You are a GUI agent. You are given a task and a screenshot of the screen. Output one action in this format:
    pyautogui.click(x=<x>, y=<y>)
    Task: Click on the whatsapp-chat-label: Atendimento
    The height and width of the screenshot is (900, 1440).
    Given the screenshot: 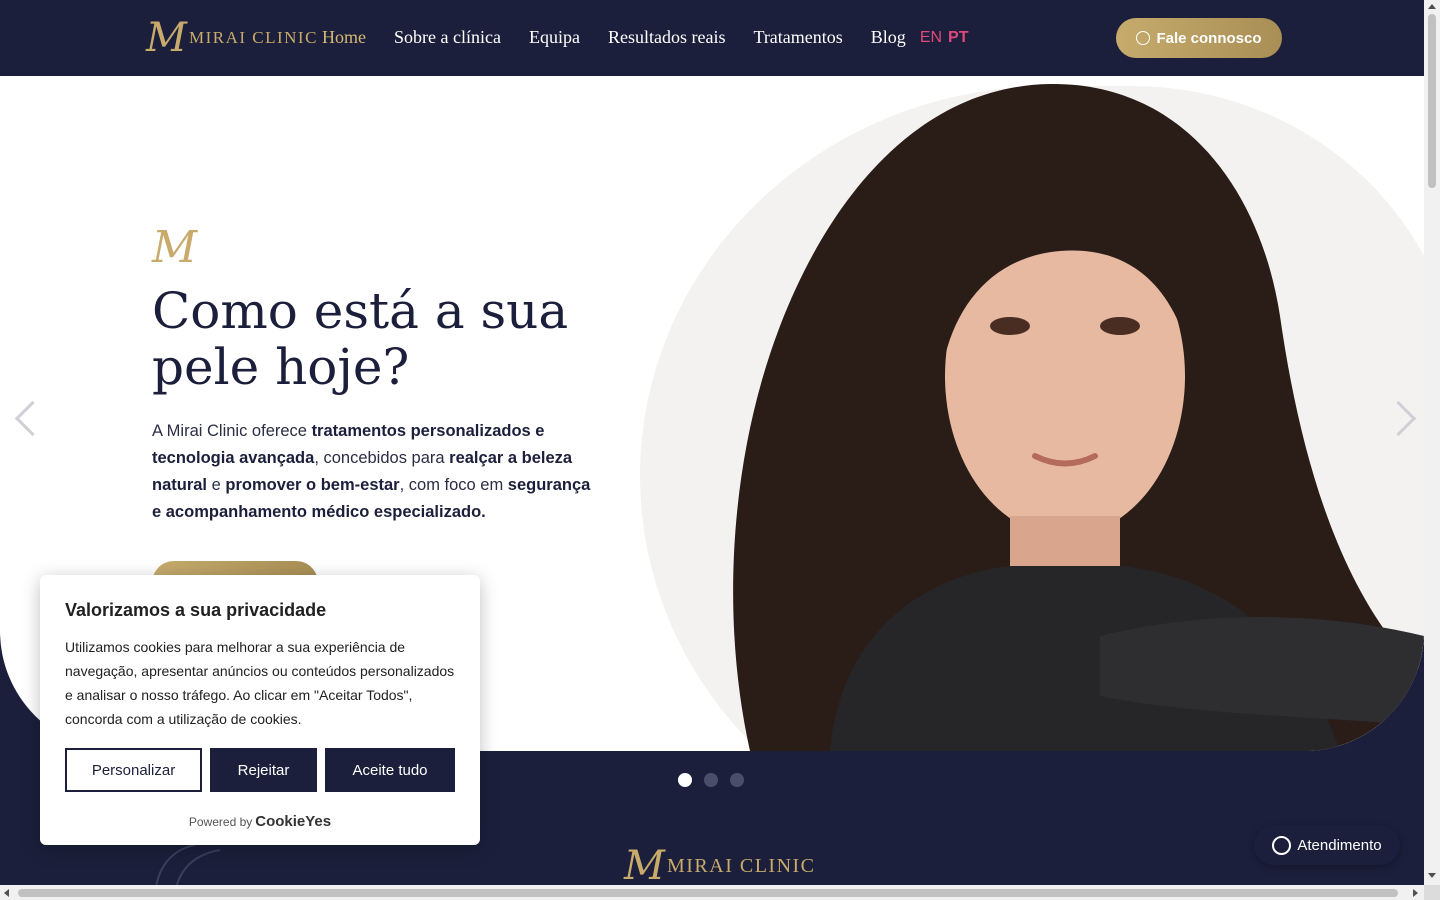 What is the action you would take?
    pyautogui.click(x=1339, y=845)
    